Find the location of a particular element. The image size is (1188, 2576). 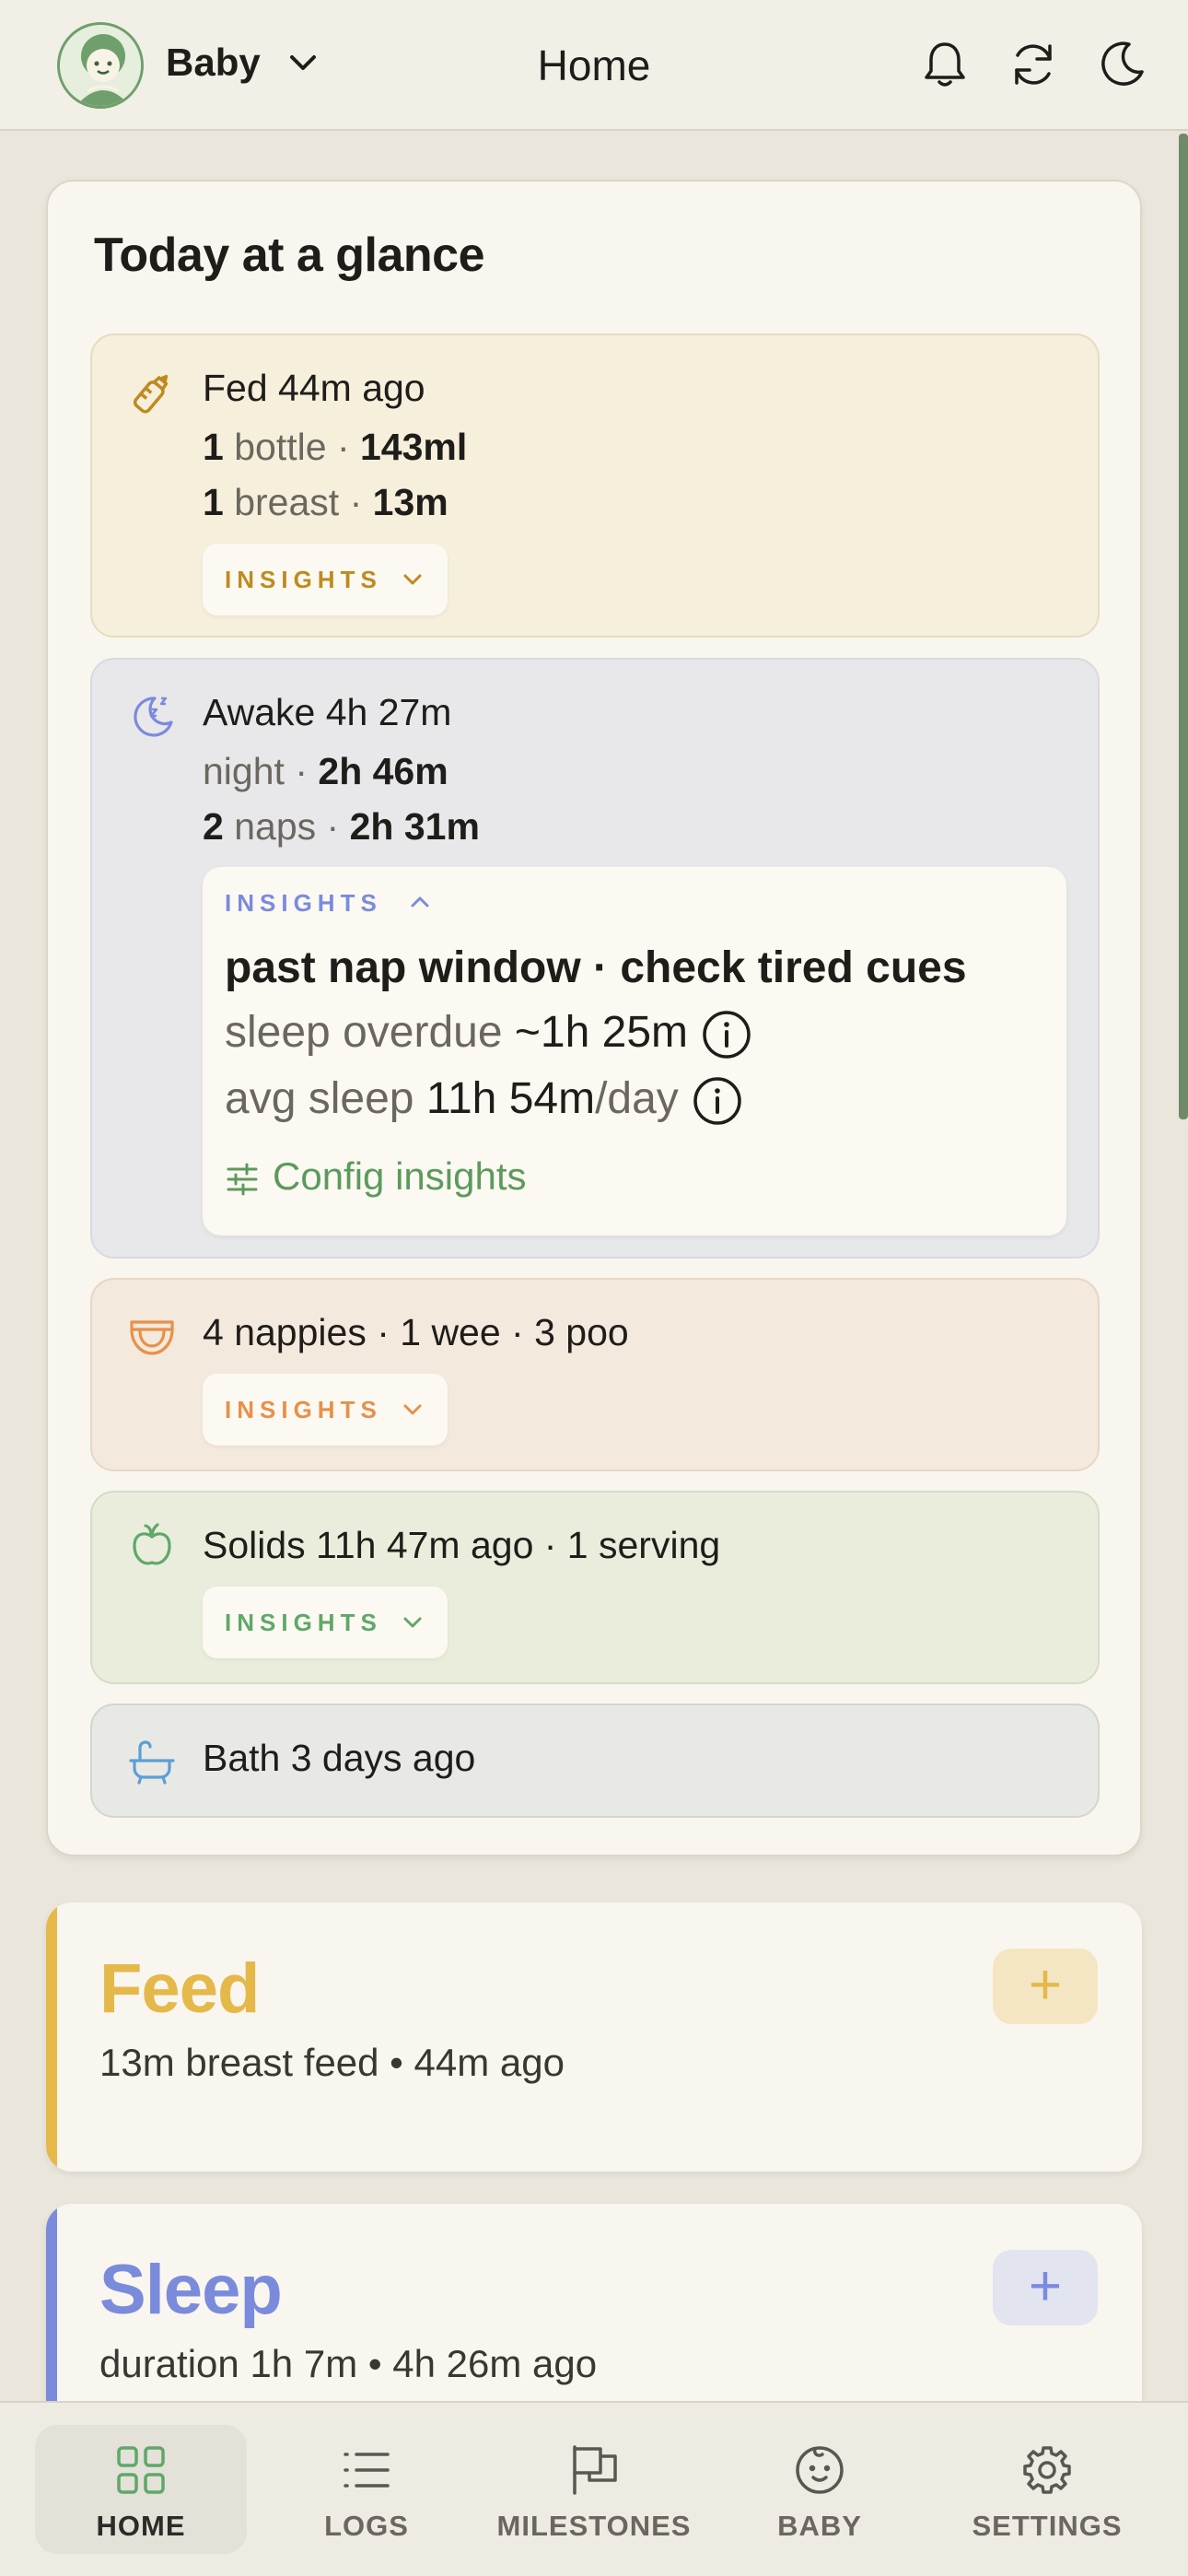

bell-icon is located at coordinates (945, 64).